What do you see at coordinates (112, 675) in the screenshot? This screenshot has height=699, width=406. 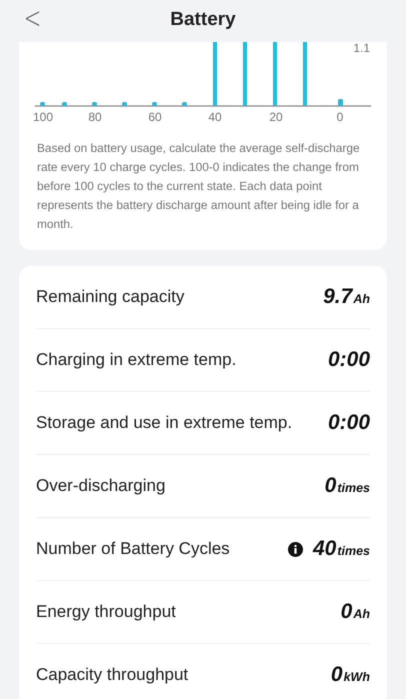 I see `stat-label: Capacity throughput` at bounding box center [112, 675].